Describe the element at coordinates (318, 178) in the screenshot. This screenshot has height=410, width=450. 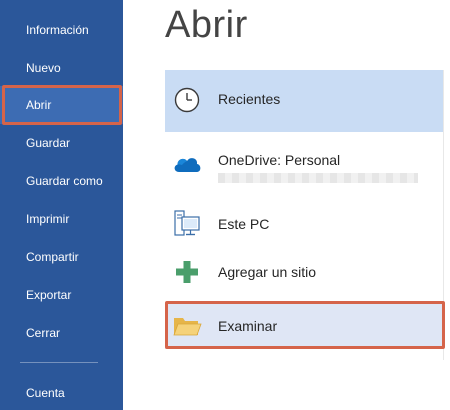
I see `account-email-redacted` at that location.